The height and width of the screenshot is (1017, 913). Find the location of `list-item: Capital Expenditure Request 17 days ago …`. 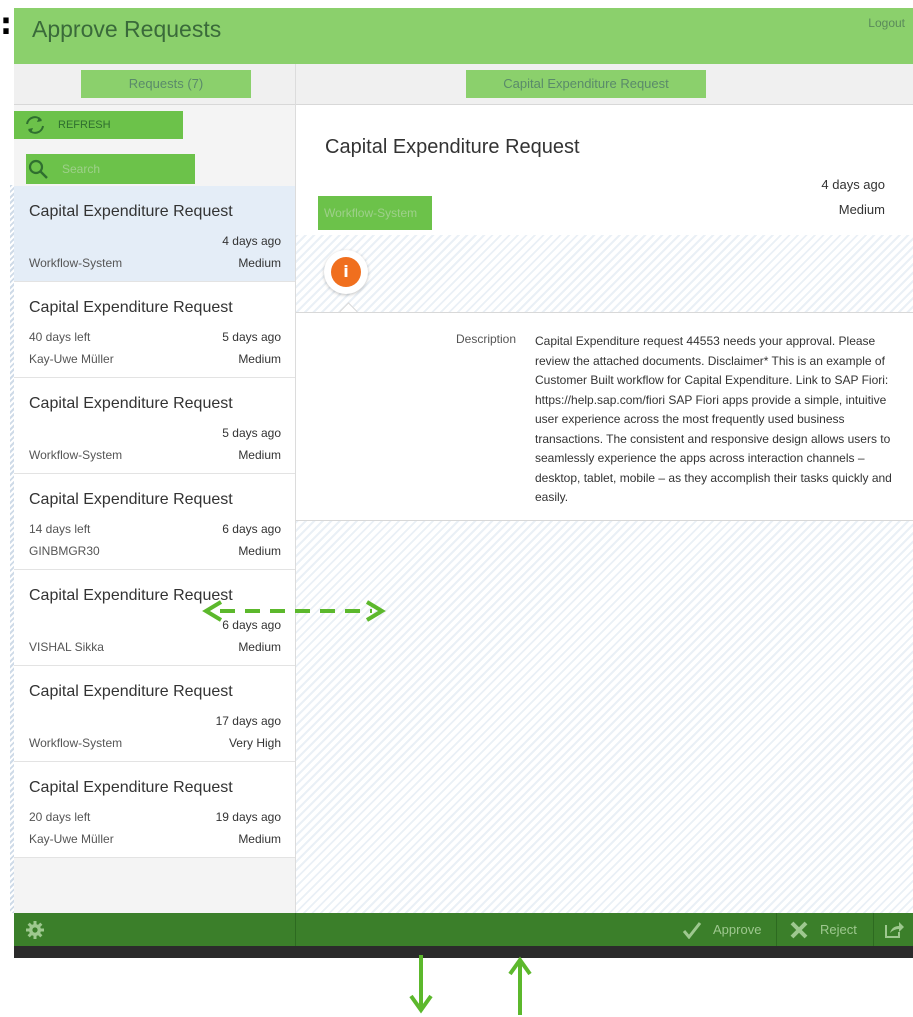

list-item: Capital Expenditure Request 17 days ago … is located at coordinates (154, 714).